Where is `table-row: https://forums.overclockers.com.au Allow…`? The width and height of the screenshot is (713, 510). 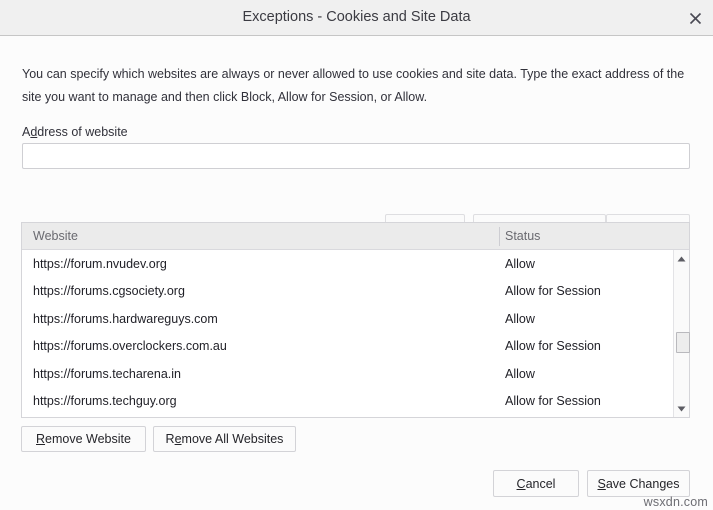
table-row: https://forums.overclockers.com.au Allow… is located at coordinates (347, 347).